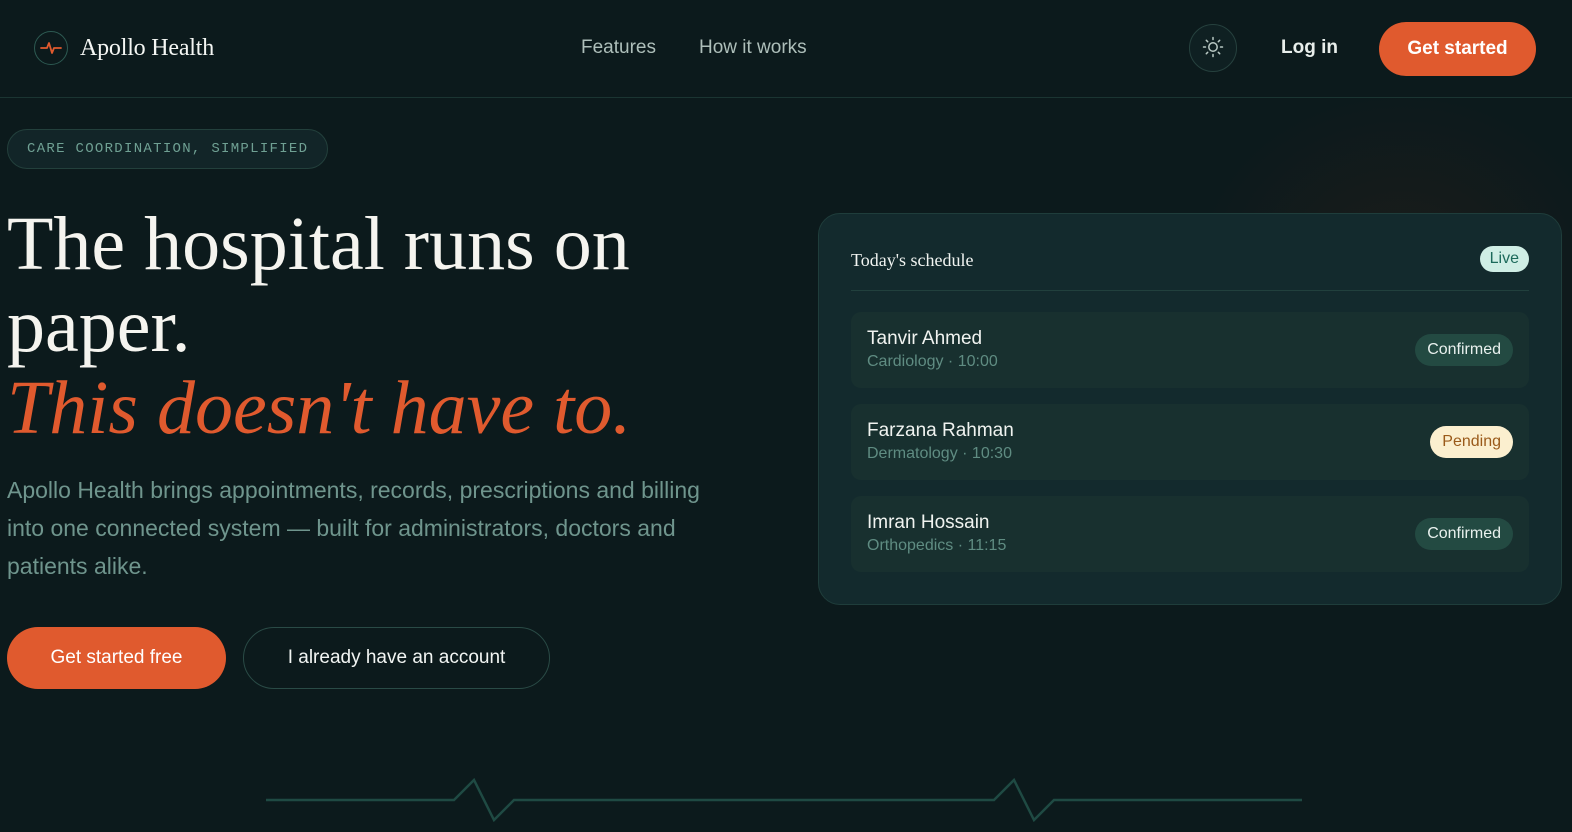 The width and height of the screenshot is (1572, 832). I want to click on nav-link-how-it-works: How it works, so click(753, 48).